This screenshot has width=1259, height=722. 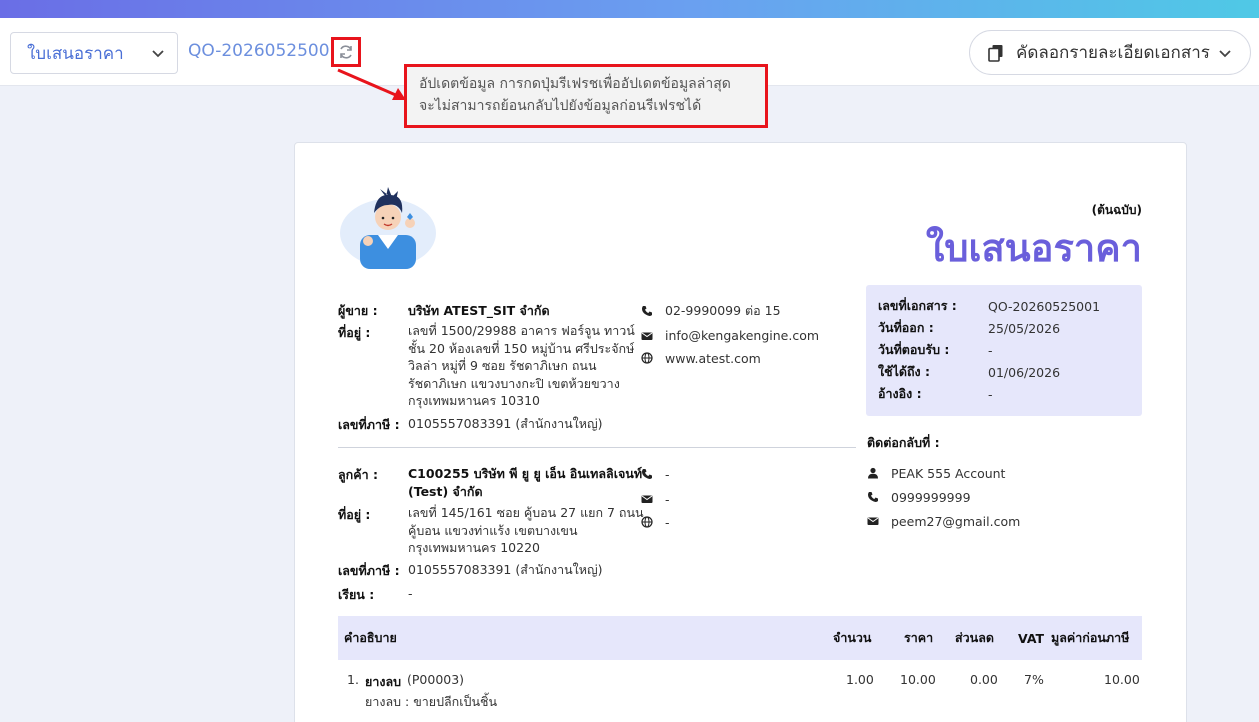 I want to click on customer-email-text: -, so click(x=667, y=499).